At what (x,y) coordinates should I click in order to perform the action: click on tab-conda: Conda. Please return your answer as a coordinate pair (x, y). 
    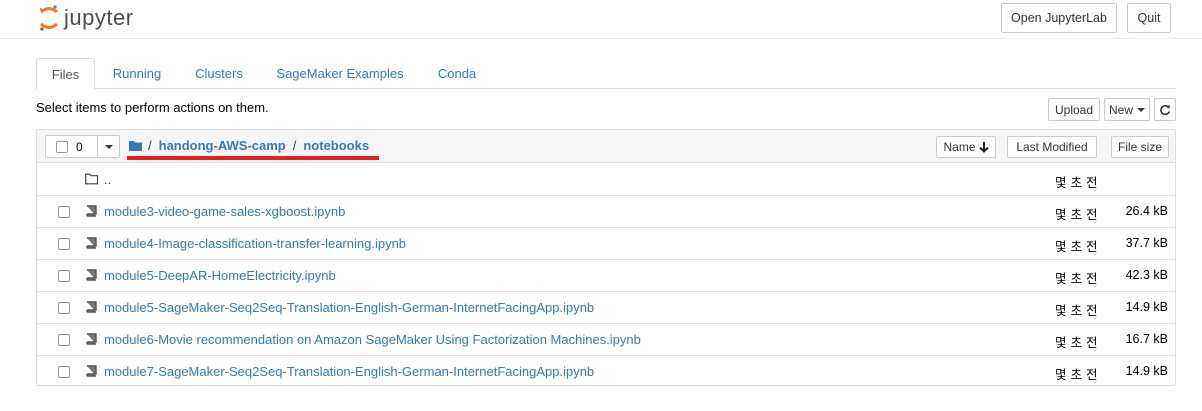
    Looking at the image, I should click on (457, 73).